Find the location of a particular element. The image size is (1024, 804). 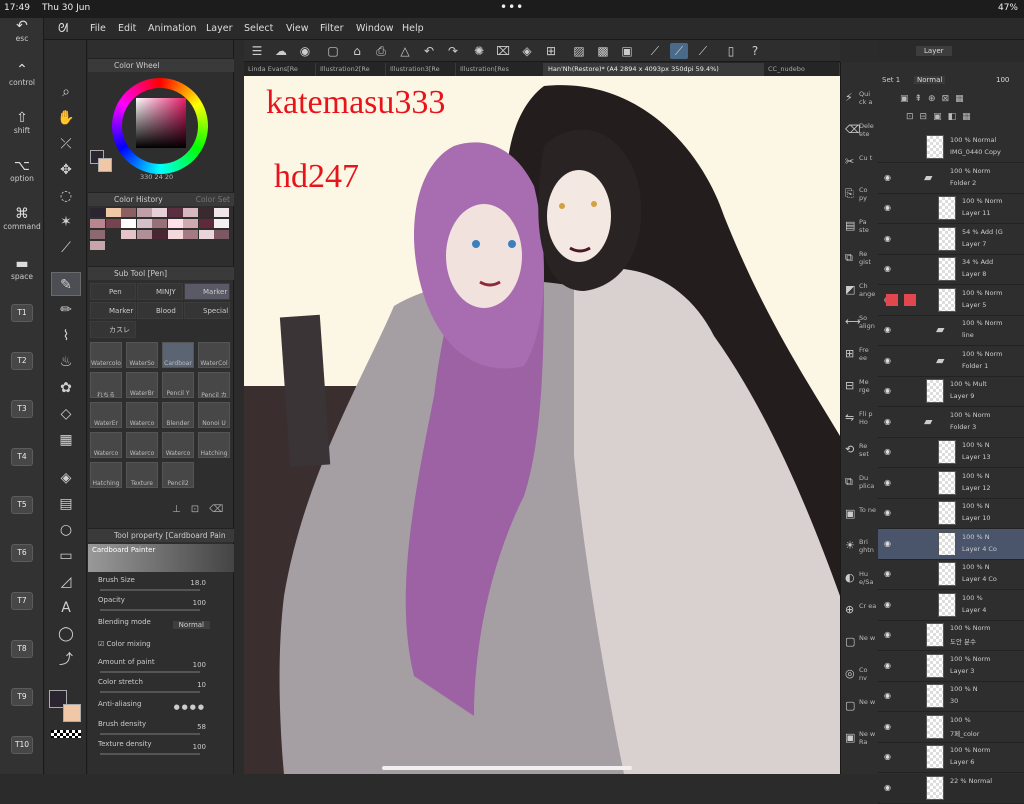

zoom-tool-icon: ⌕ is located at coordinates (66, 92).